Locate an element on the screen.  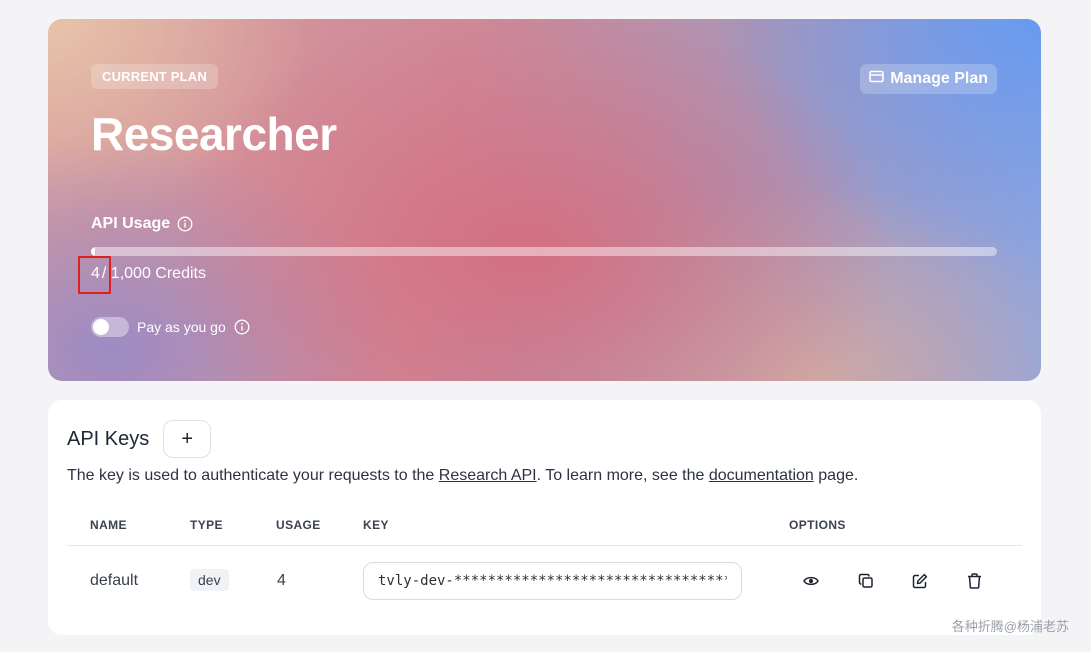
toggle-knob is located at coordinates (101, 327).